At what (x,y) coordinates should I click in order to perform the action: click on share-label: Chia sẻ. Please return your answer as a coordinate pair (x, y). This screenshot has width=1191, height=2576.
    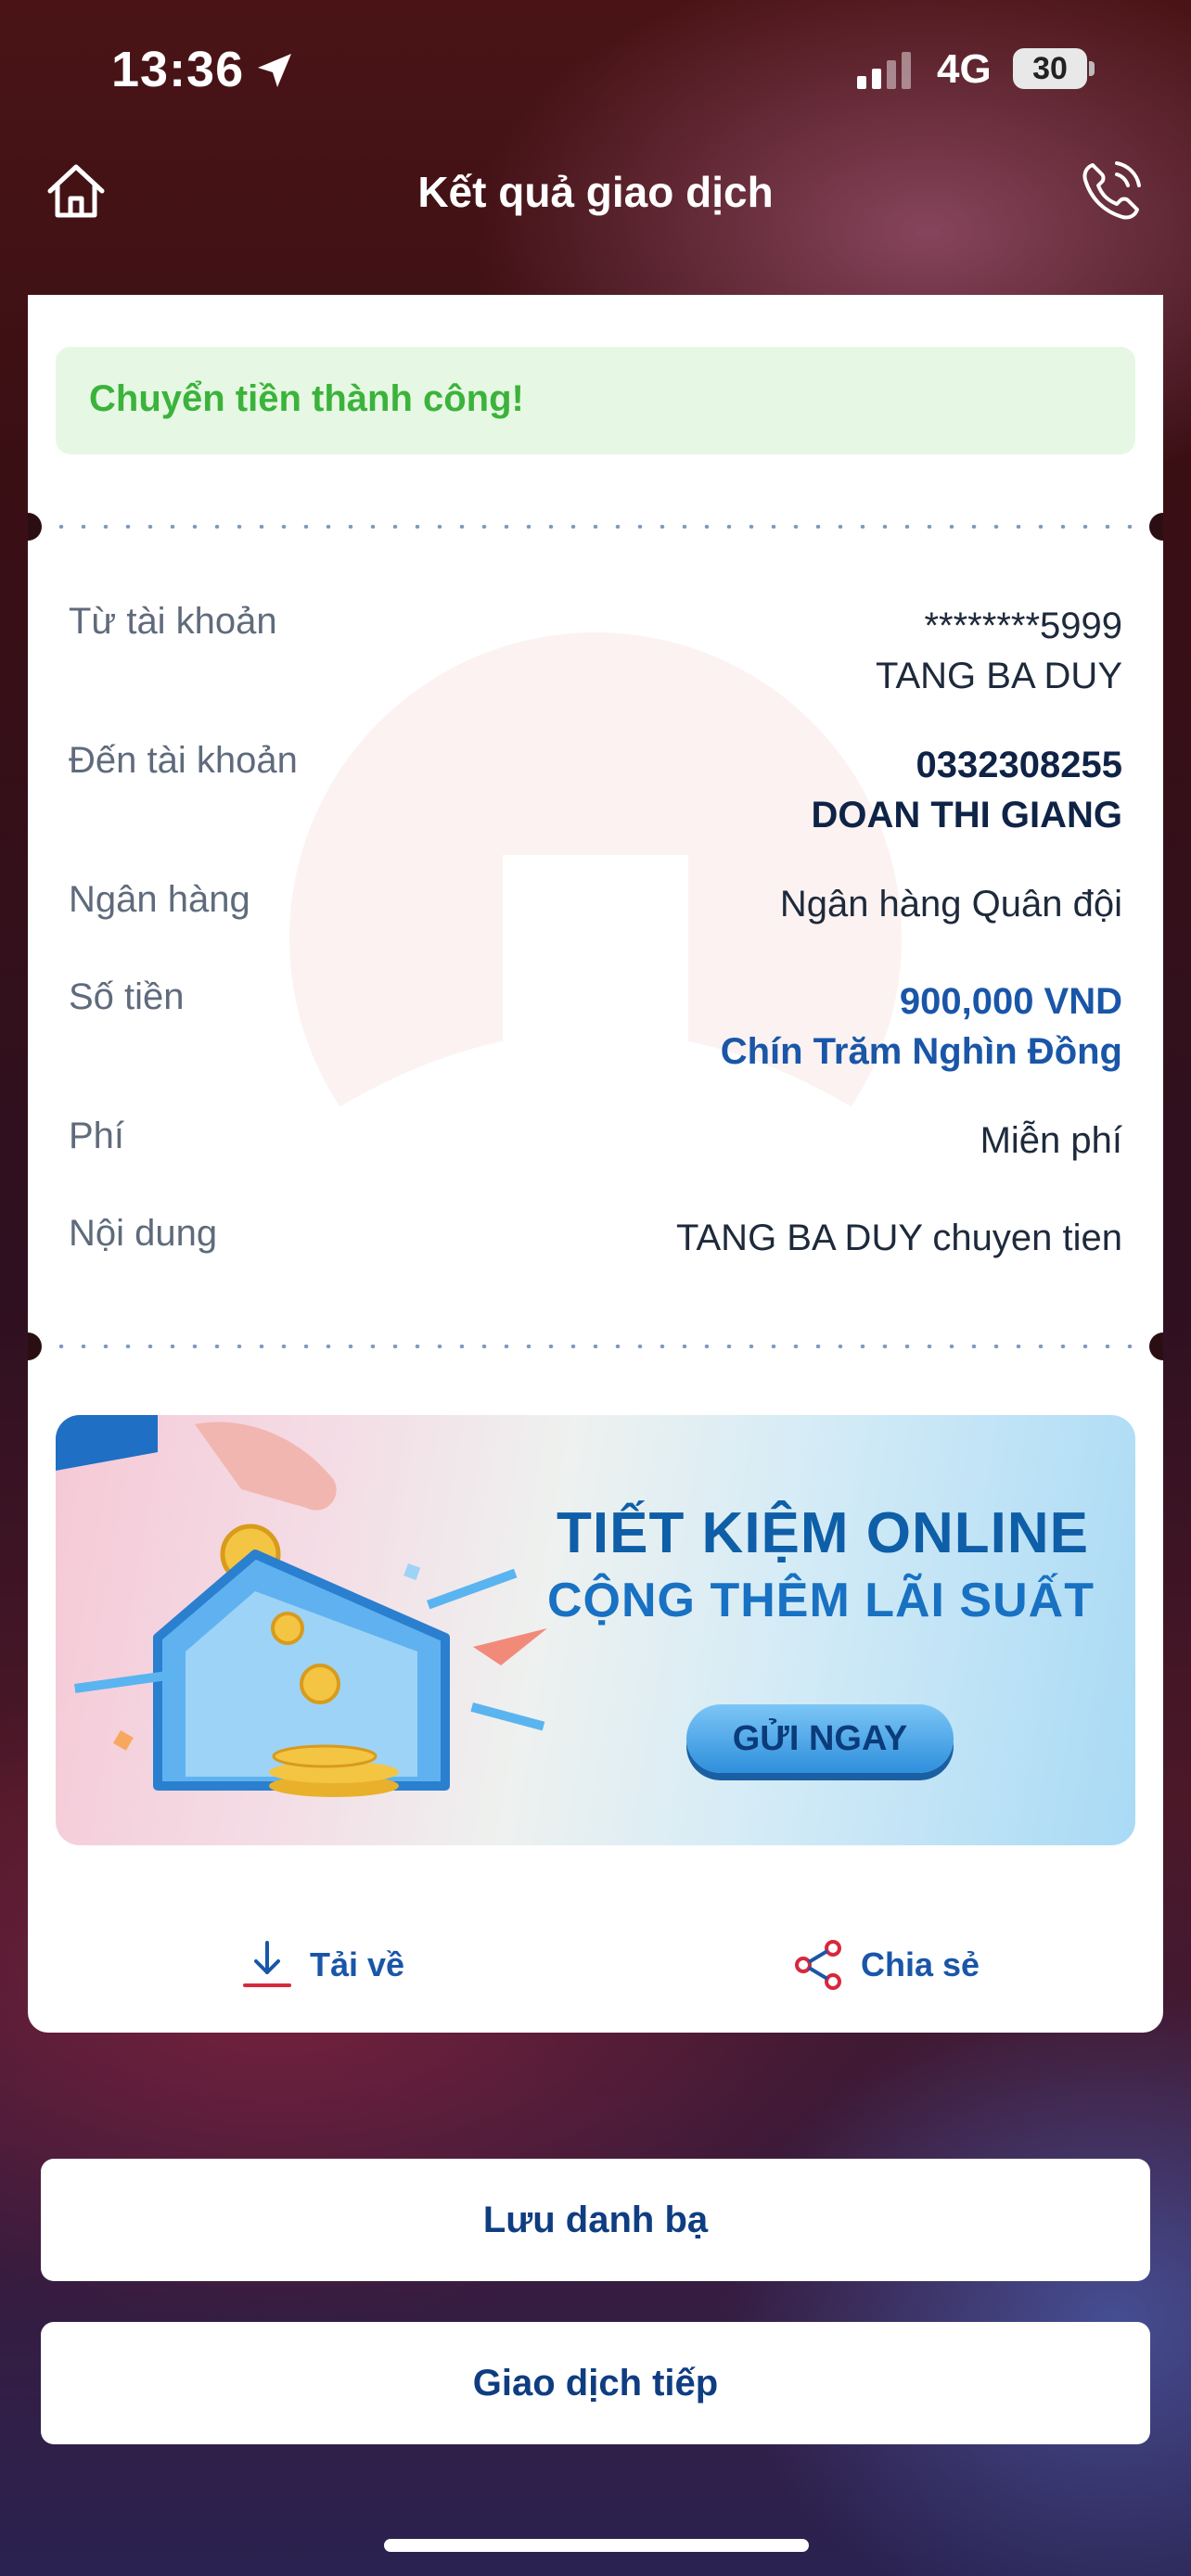
    Looking at the image, I should click on (920, 1964).